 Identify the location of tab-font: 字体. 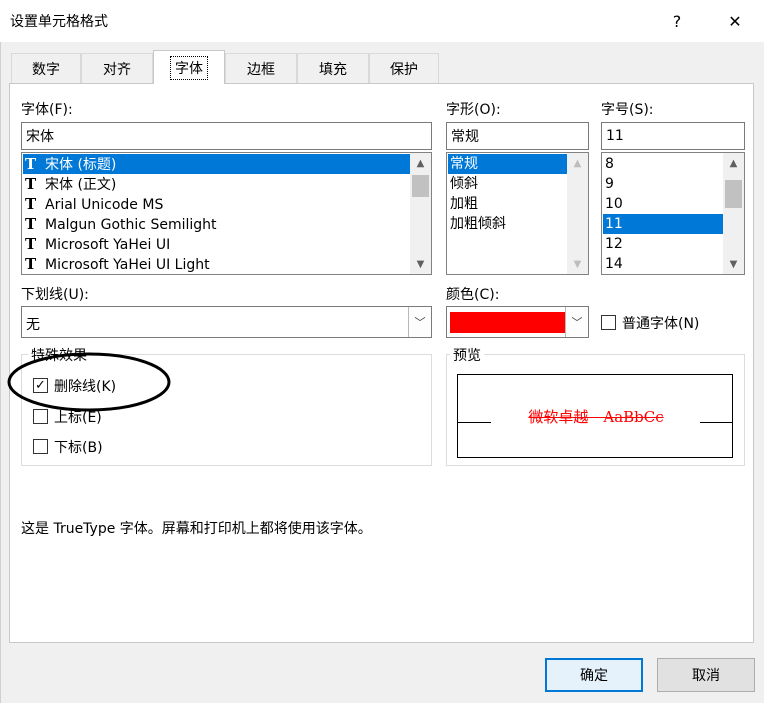
(189, 67).